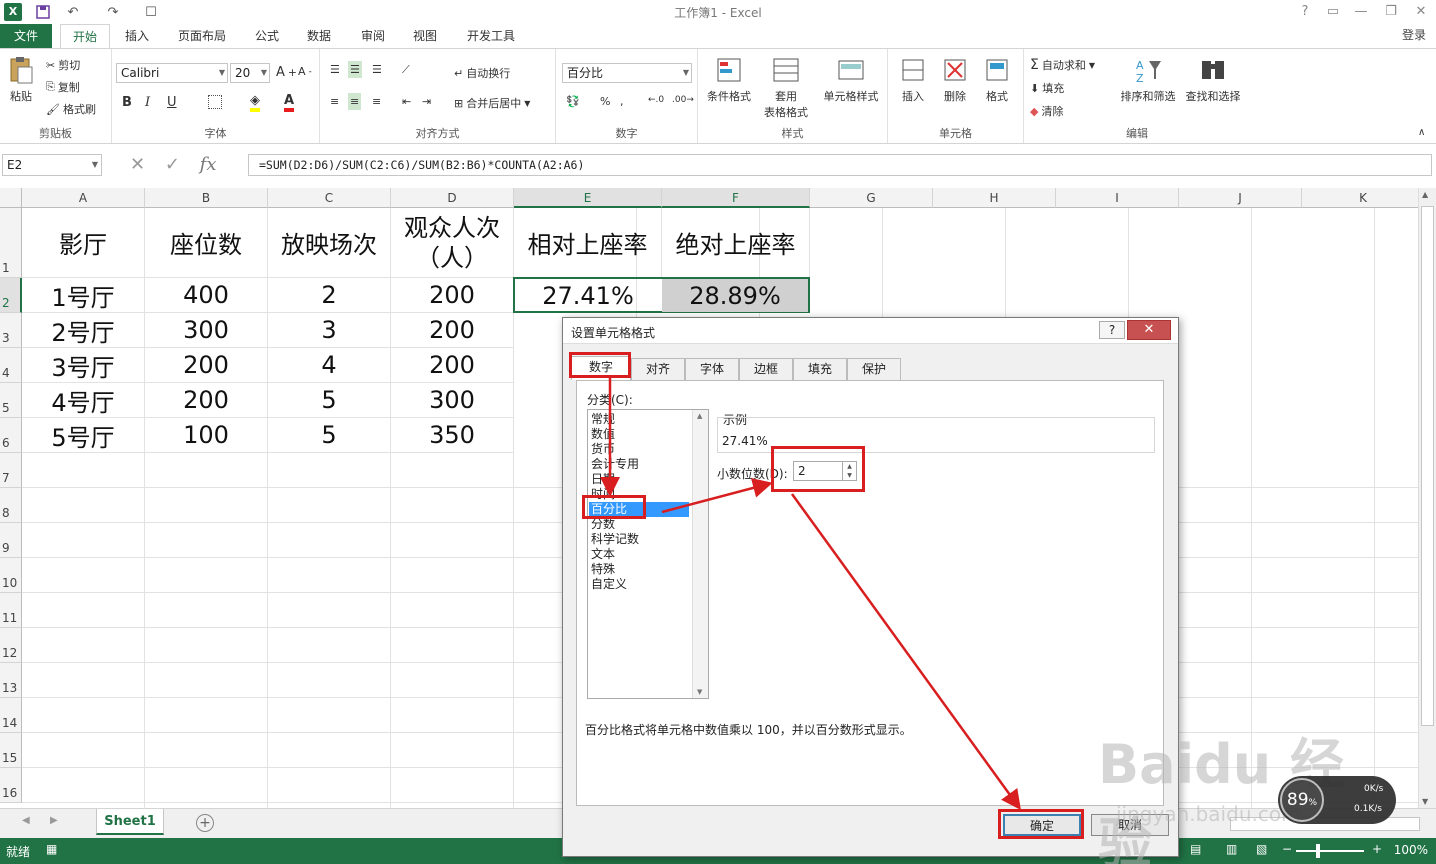 Image resolution: width=1436 pixels, height=864 pixels. I want to click on tab-home: 开始, so click(85, 36).